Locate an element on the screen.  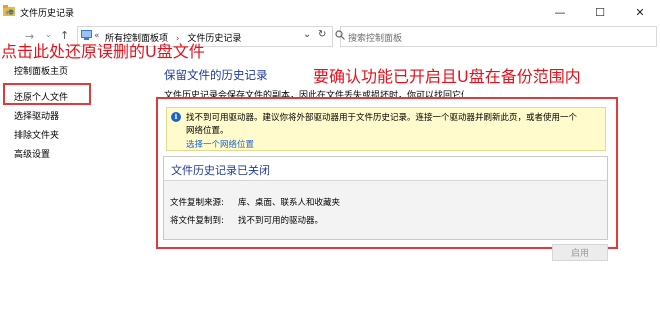
refresh-button: ↻ is located at coordinates (322, 34).